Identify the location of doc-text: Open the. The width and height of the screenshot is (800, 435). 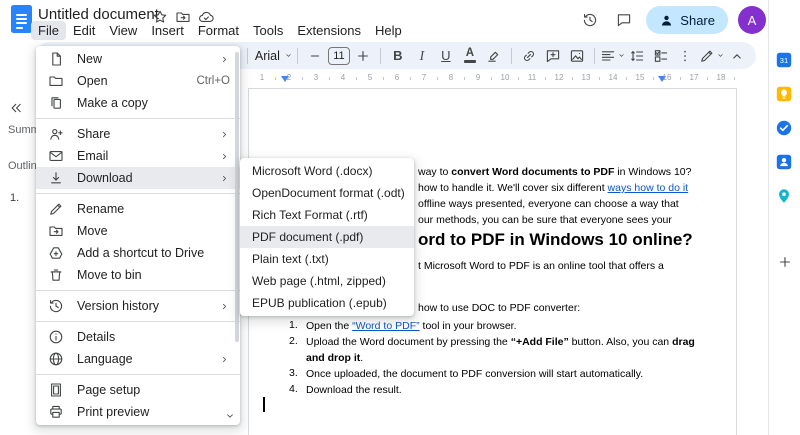
(329, 326).